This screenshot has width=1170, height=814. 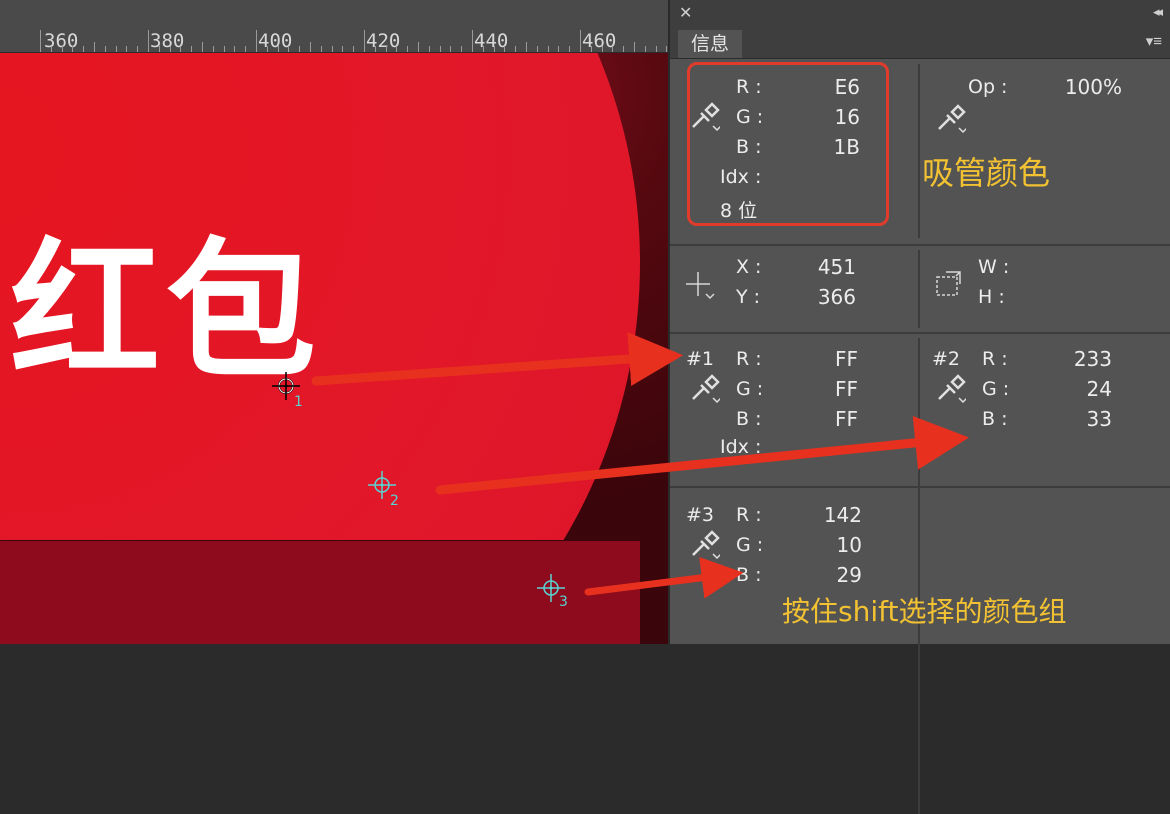 What do you see at coordinates (287, 391) in the screenshot?
I see `color-sampler-1: 1` at bounding box center [287, 391].